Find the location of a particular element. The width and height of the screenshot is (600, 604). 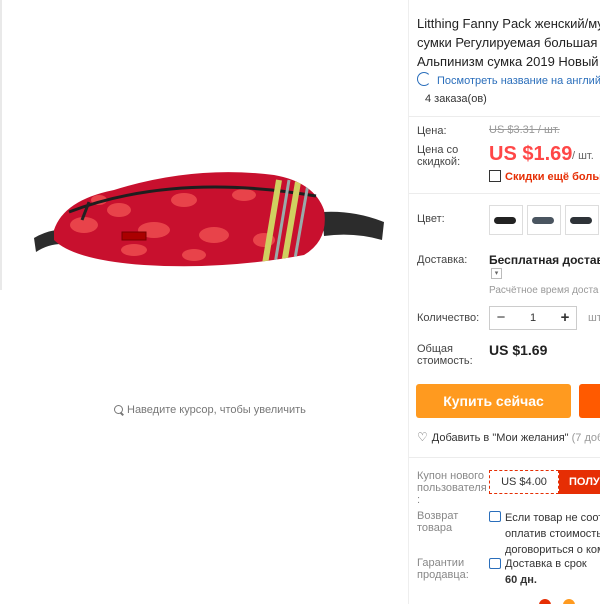

qr-code-icon is located at coordinates (495, 176).